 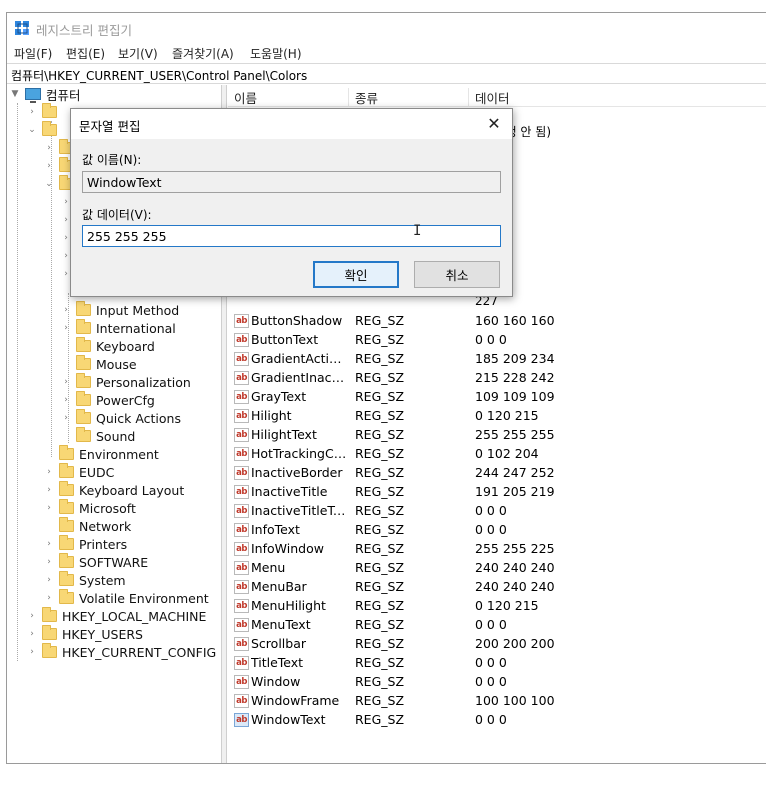 What do you see at coordinates (119, 310) in the screenshot?
I see `tree-item-input-method: › Input Method` at bounding box center [119, 310].